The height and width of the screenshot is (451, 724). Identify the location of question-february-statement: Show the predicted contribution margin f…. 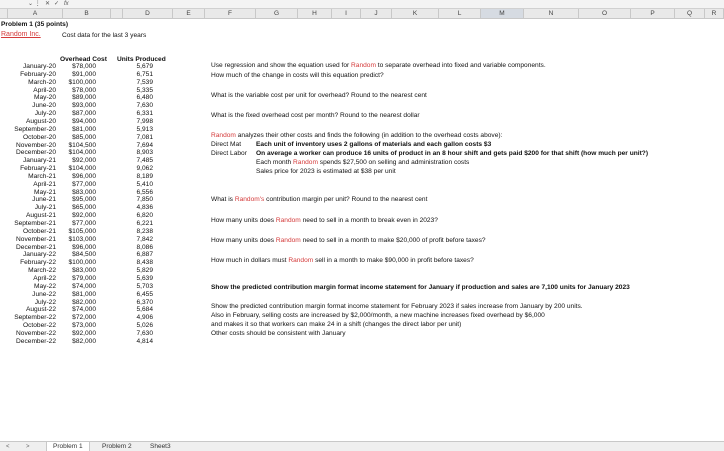
(397, 306).